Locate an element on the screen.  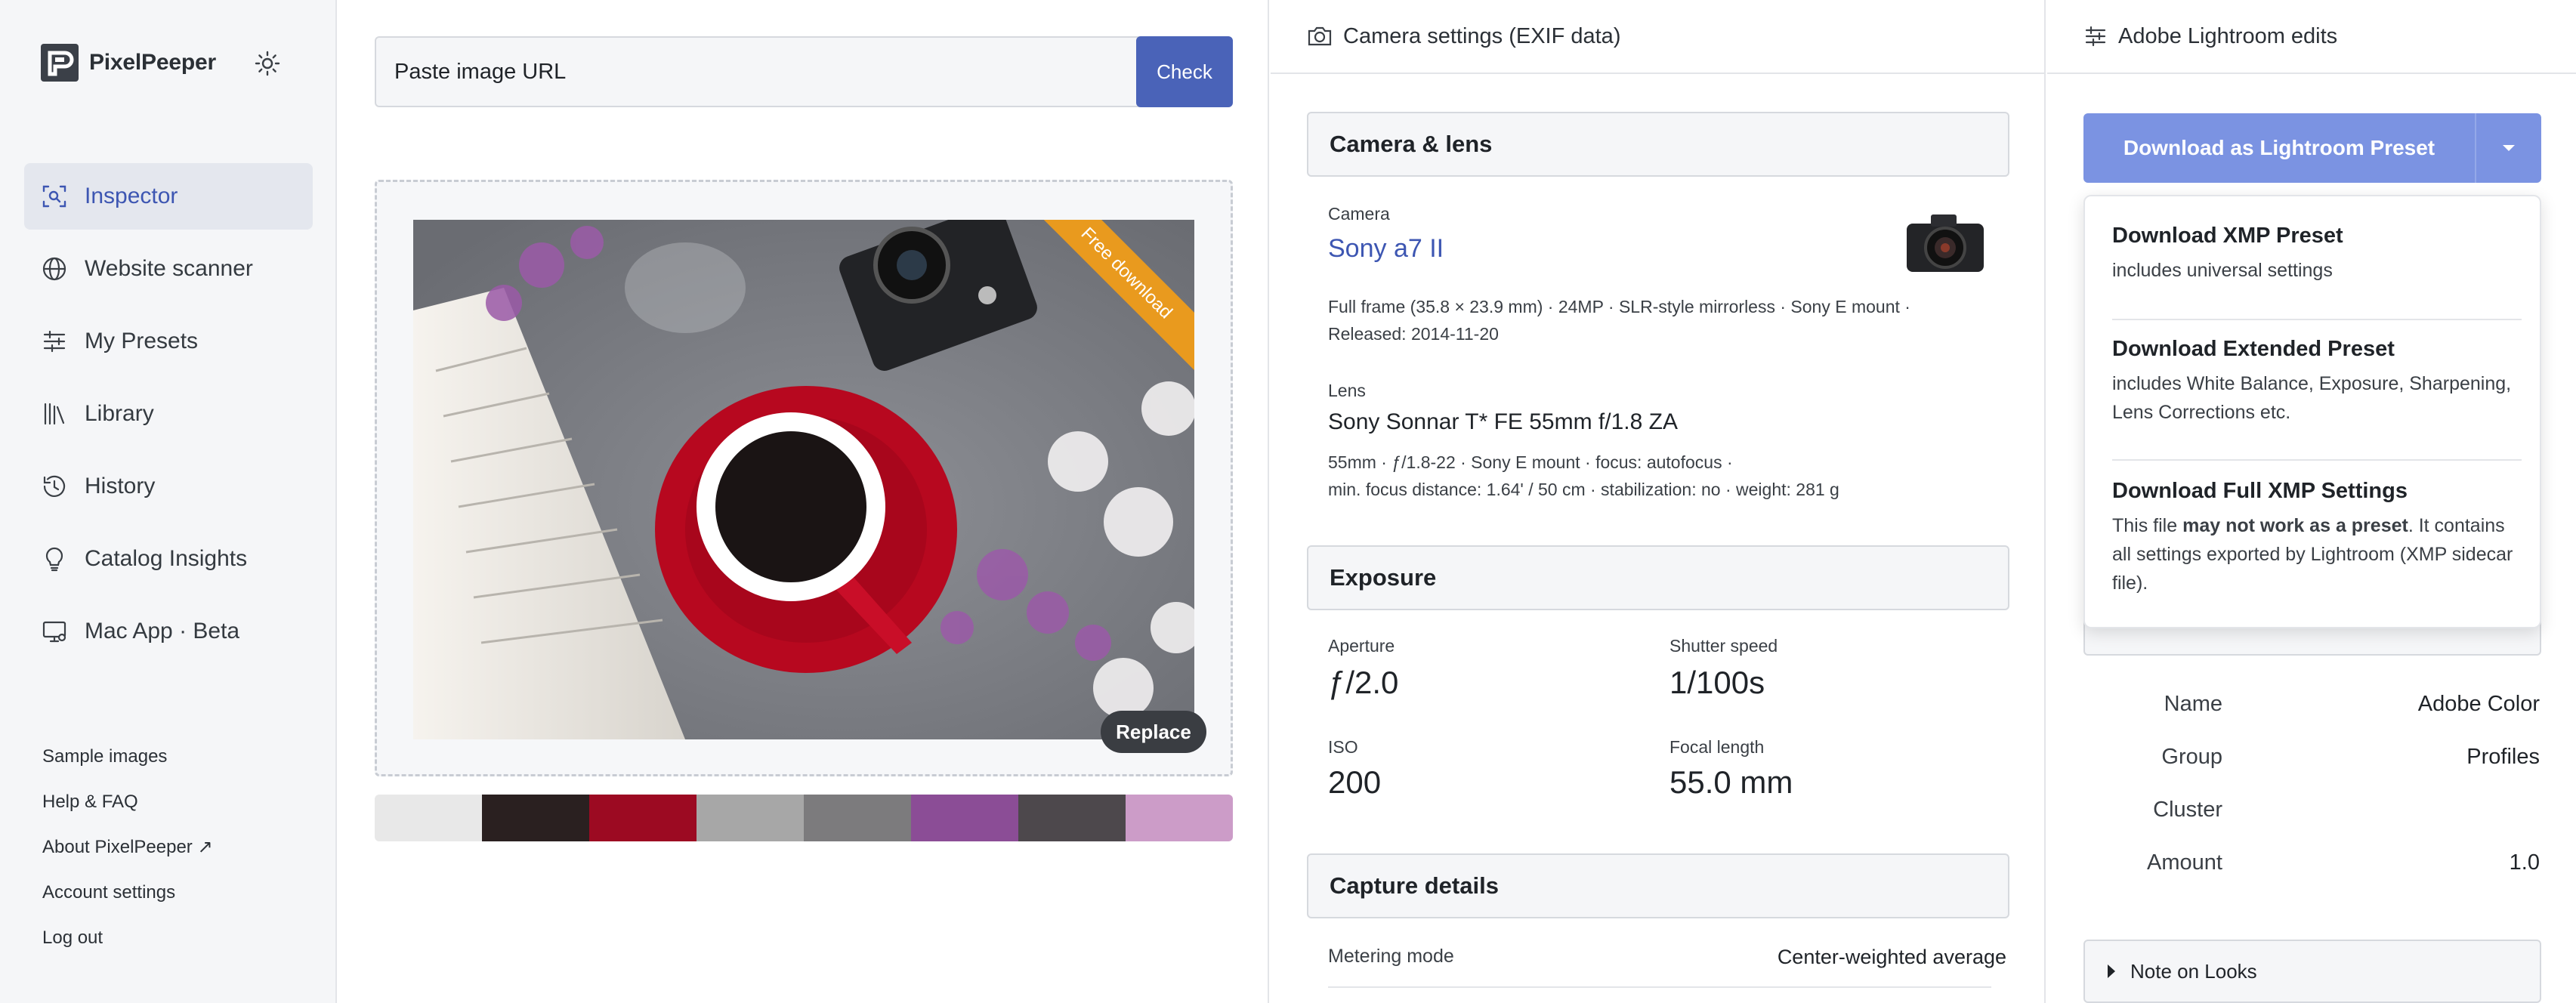
row-divider is located at coordinates (1659, 987).